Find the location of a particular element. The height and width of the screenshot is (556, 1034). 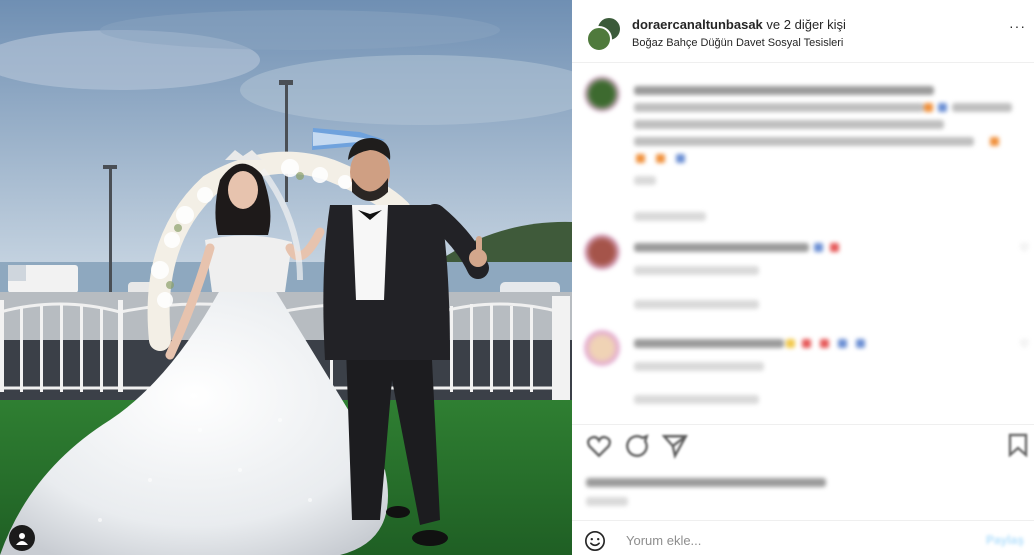

bookmark-icon is located at coordinates (1018, 445).